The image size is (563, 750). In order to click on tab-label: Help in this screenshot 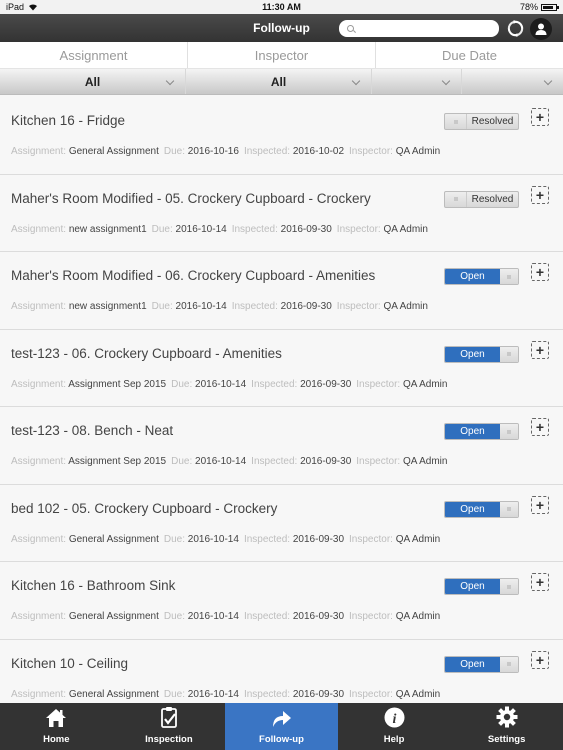, I will do `click(394, 739)`.